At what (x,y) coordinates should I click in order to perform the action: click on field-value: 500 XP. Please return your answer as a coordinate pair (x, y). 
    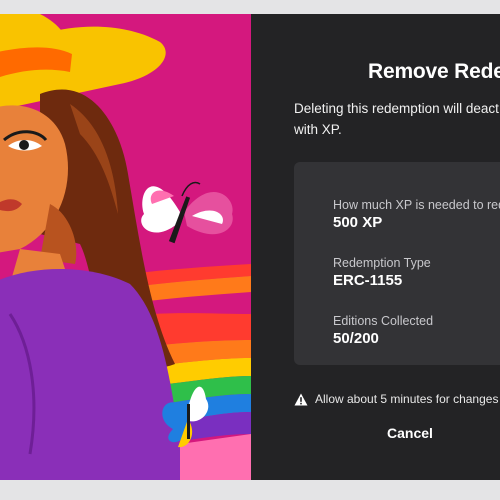
    Looking at the image, I should click on (358, 222).